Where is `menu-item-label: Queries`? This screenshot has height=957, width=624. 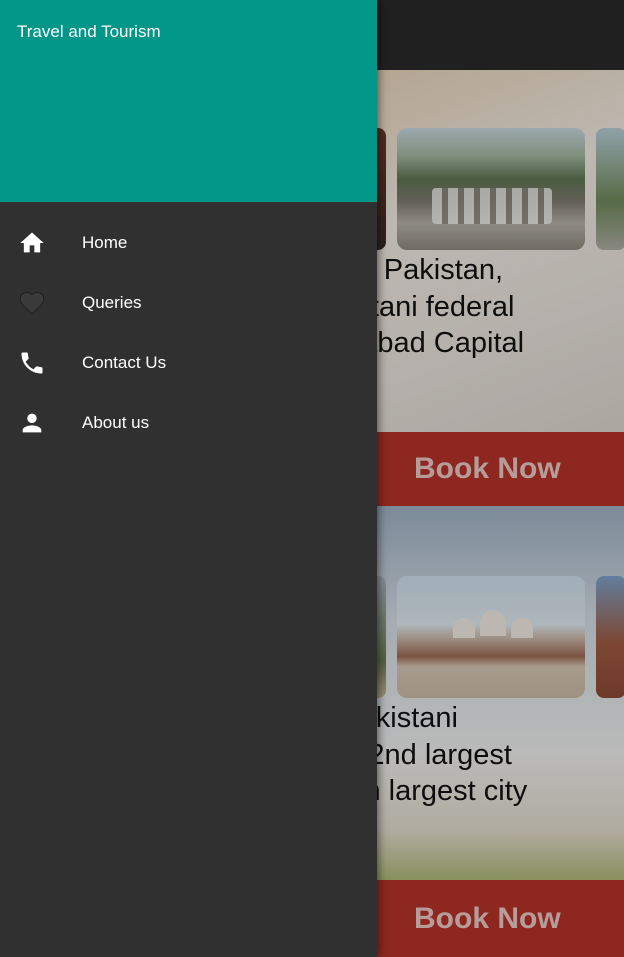
menu-item-label: Queries is located at coordinates (112, 302).